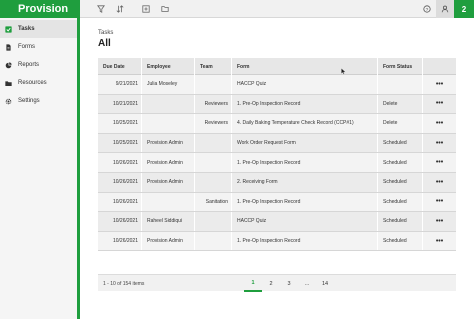 The image size is (474, 319). I want to click on table-footer: 1 - 10 of 154 items 1 2 3 ... 14, so click(277, 283).